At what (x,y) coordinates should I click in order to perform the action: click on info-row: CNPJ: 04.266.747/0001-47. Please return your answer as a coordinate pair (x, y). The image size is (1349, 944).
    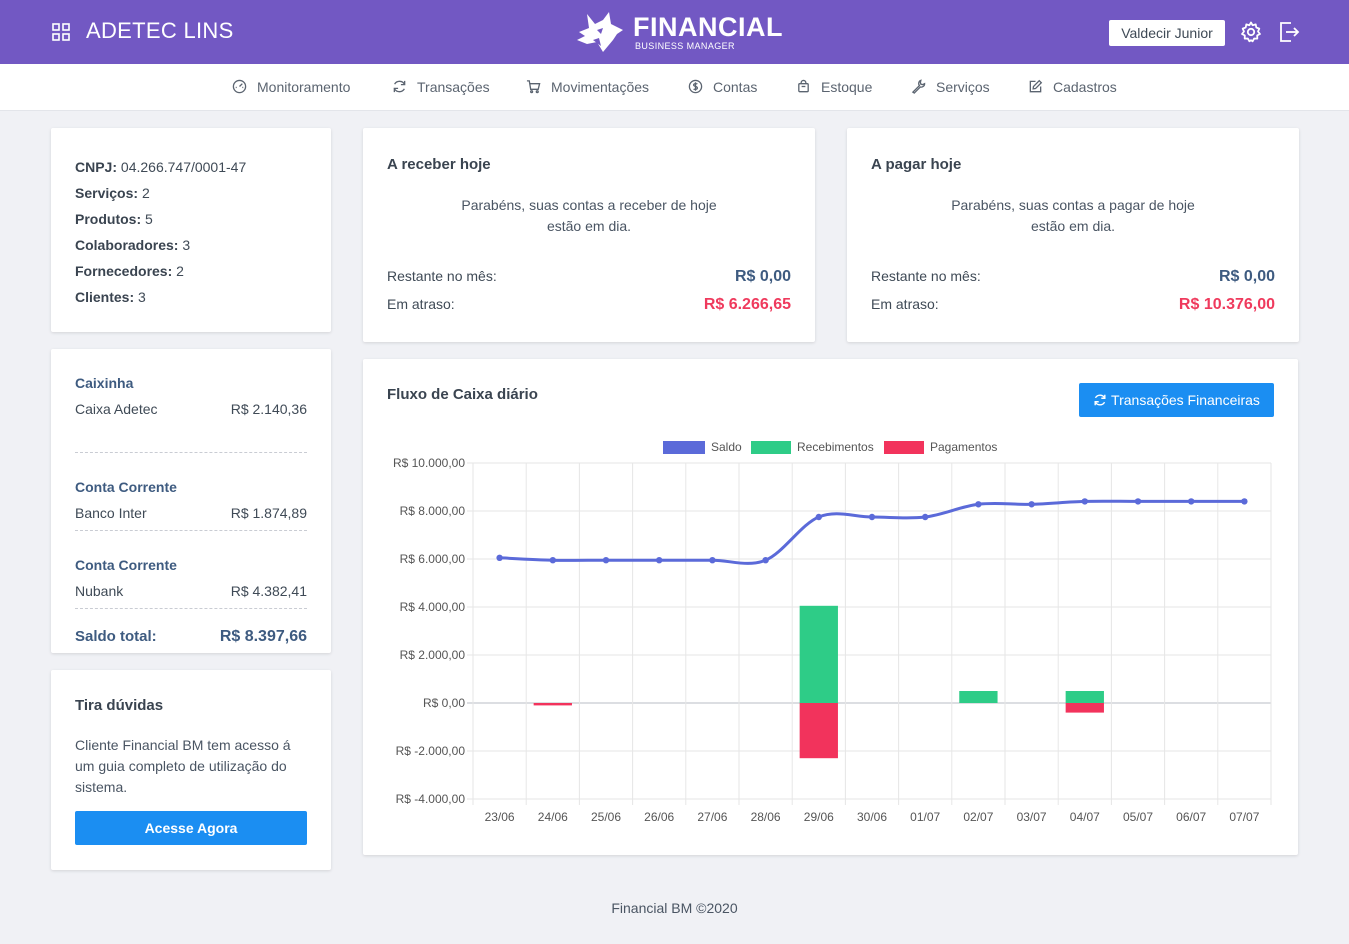
    Looking at the image, I should click on (191, 170).